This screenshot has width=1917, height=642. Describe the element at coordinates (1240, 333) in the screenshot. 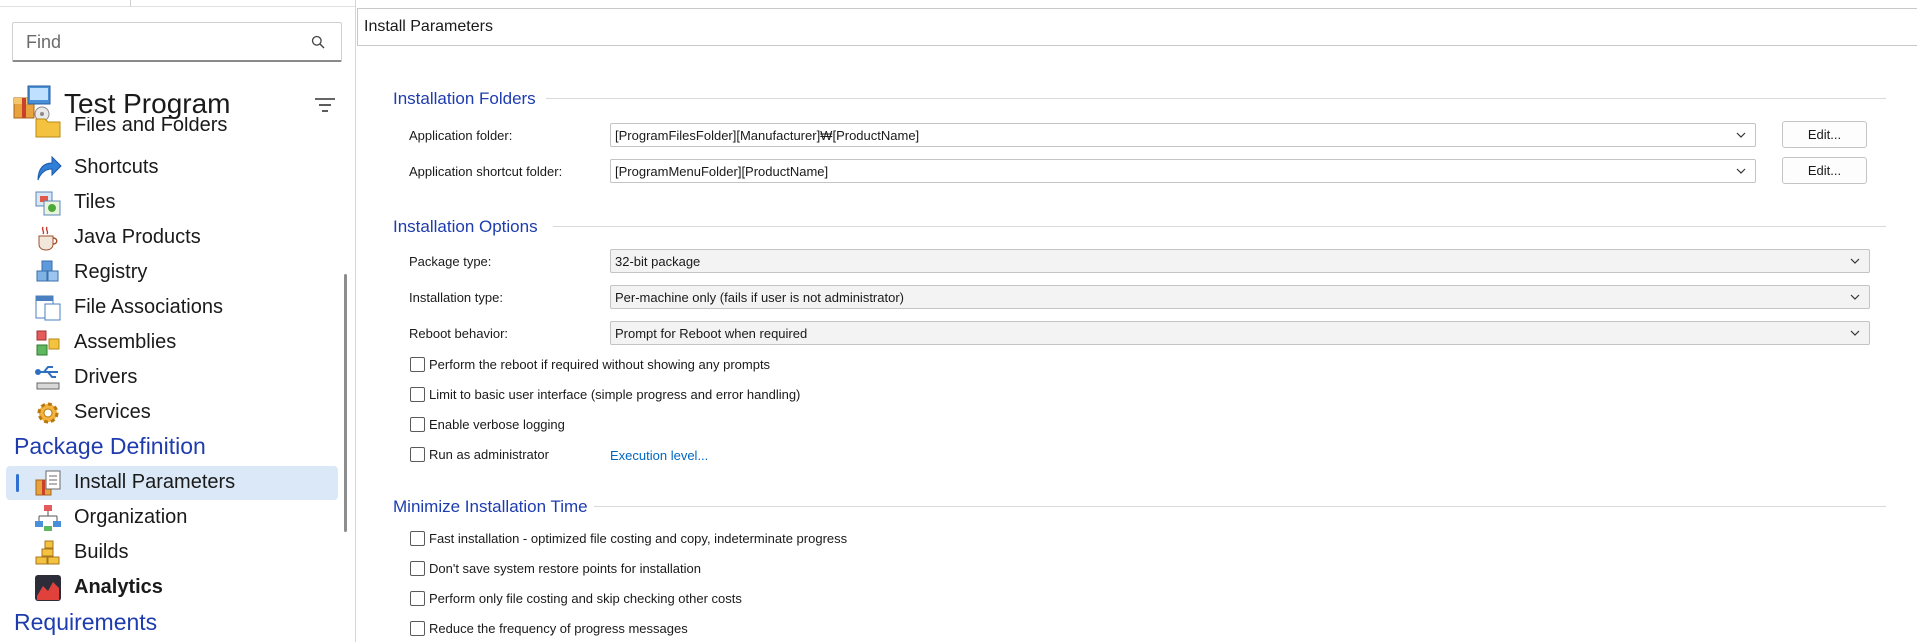

I see `reboot-behavior-select: Prompt for Reboot when required` at that location.